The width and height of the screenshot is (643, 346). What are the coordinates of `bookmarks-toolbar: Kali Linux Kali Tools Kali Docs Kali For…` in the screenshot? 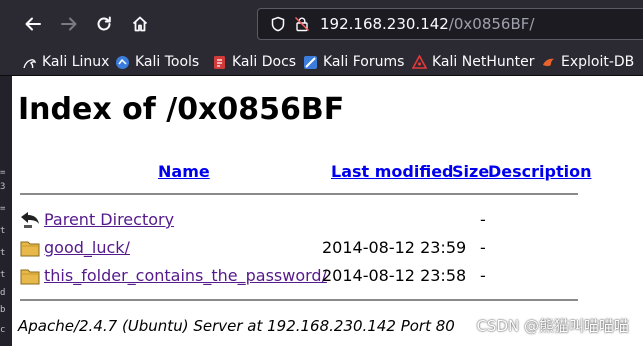 It's located at (321, 62).